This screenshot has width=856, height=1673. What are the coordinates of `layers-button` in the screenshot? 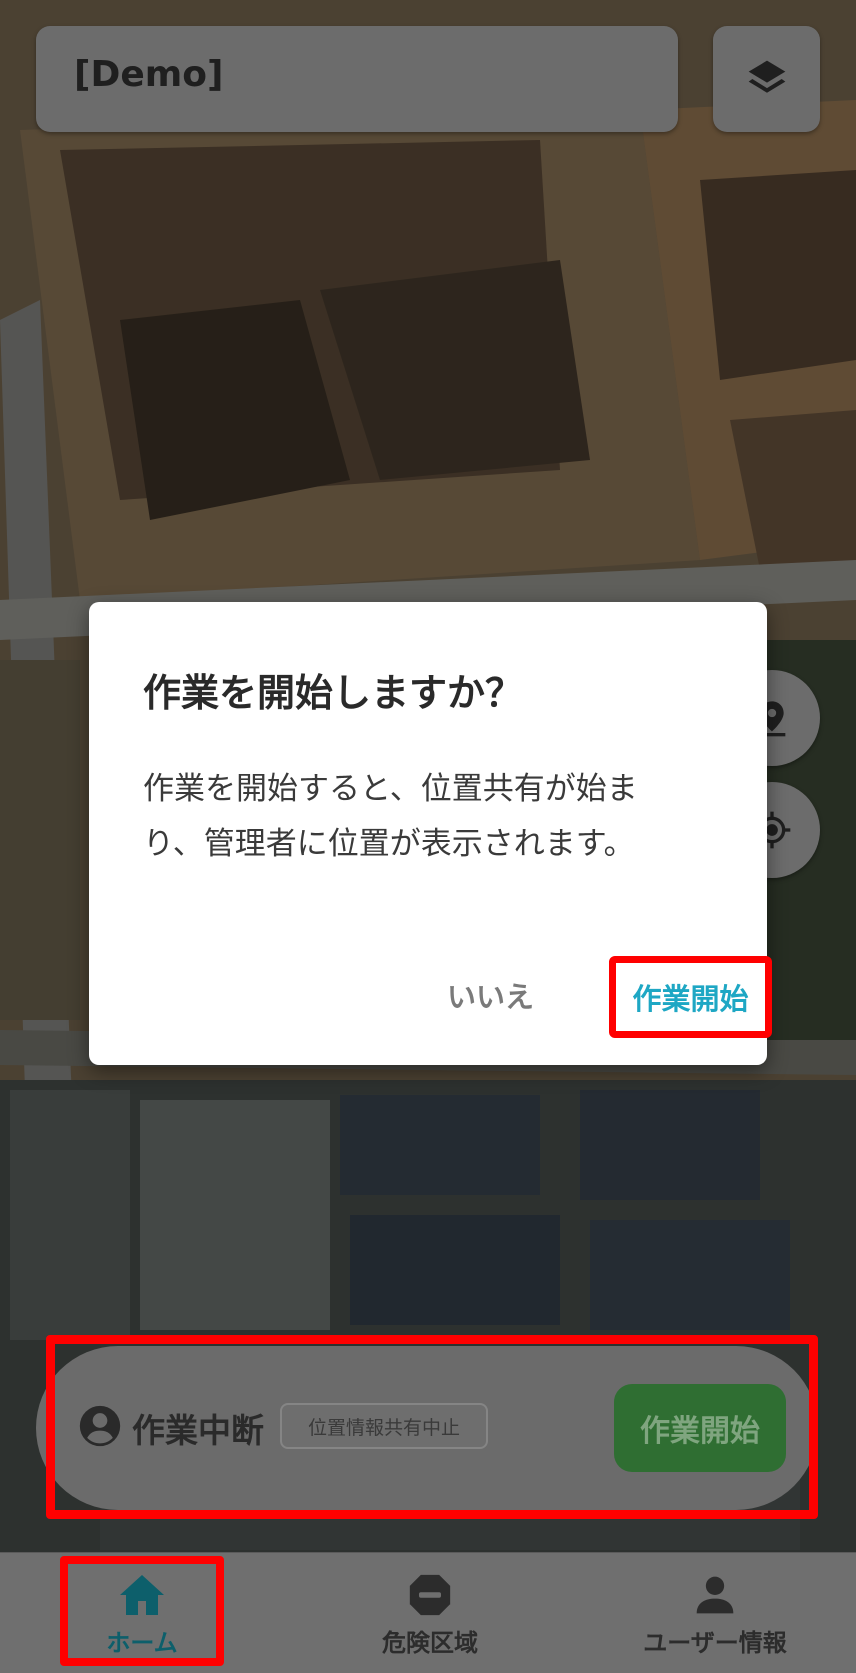 It's located at (766, 79).